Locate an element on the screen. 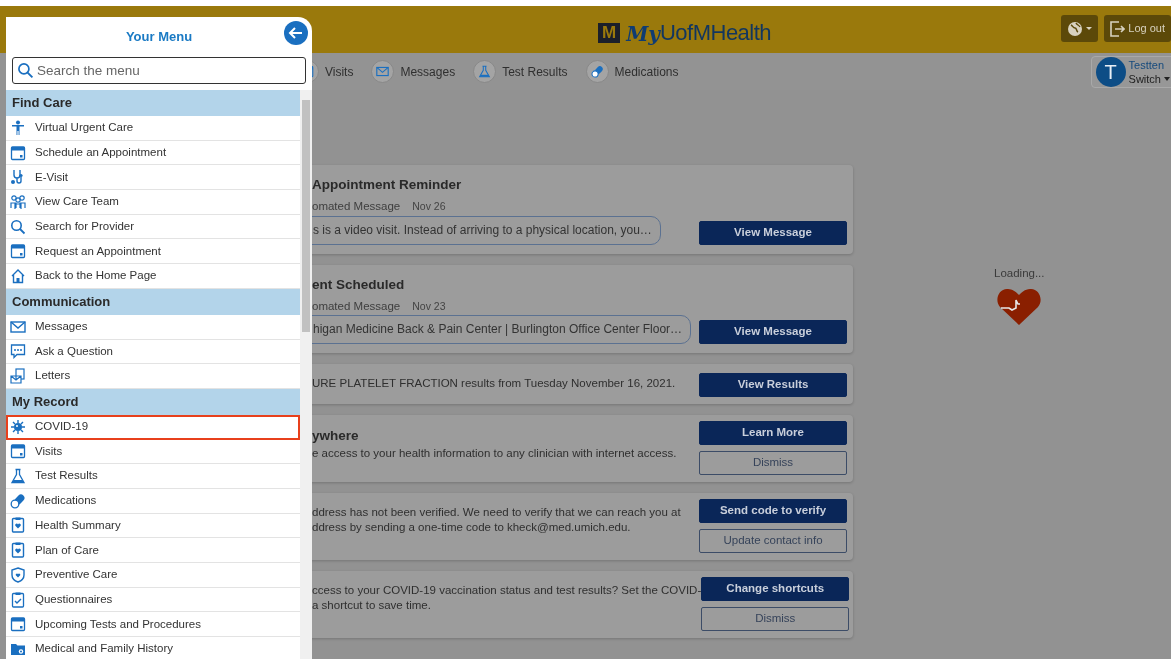 The height and width of the screenshot is (659, 1171). people-icon is located at coordinates (18, 201).